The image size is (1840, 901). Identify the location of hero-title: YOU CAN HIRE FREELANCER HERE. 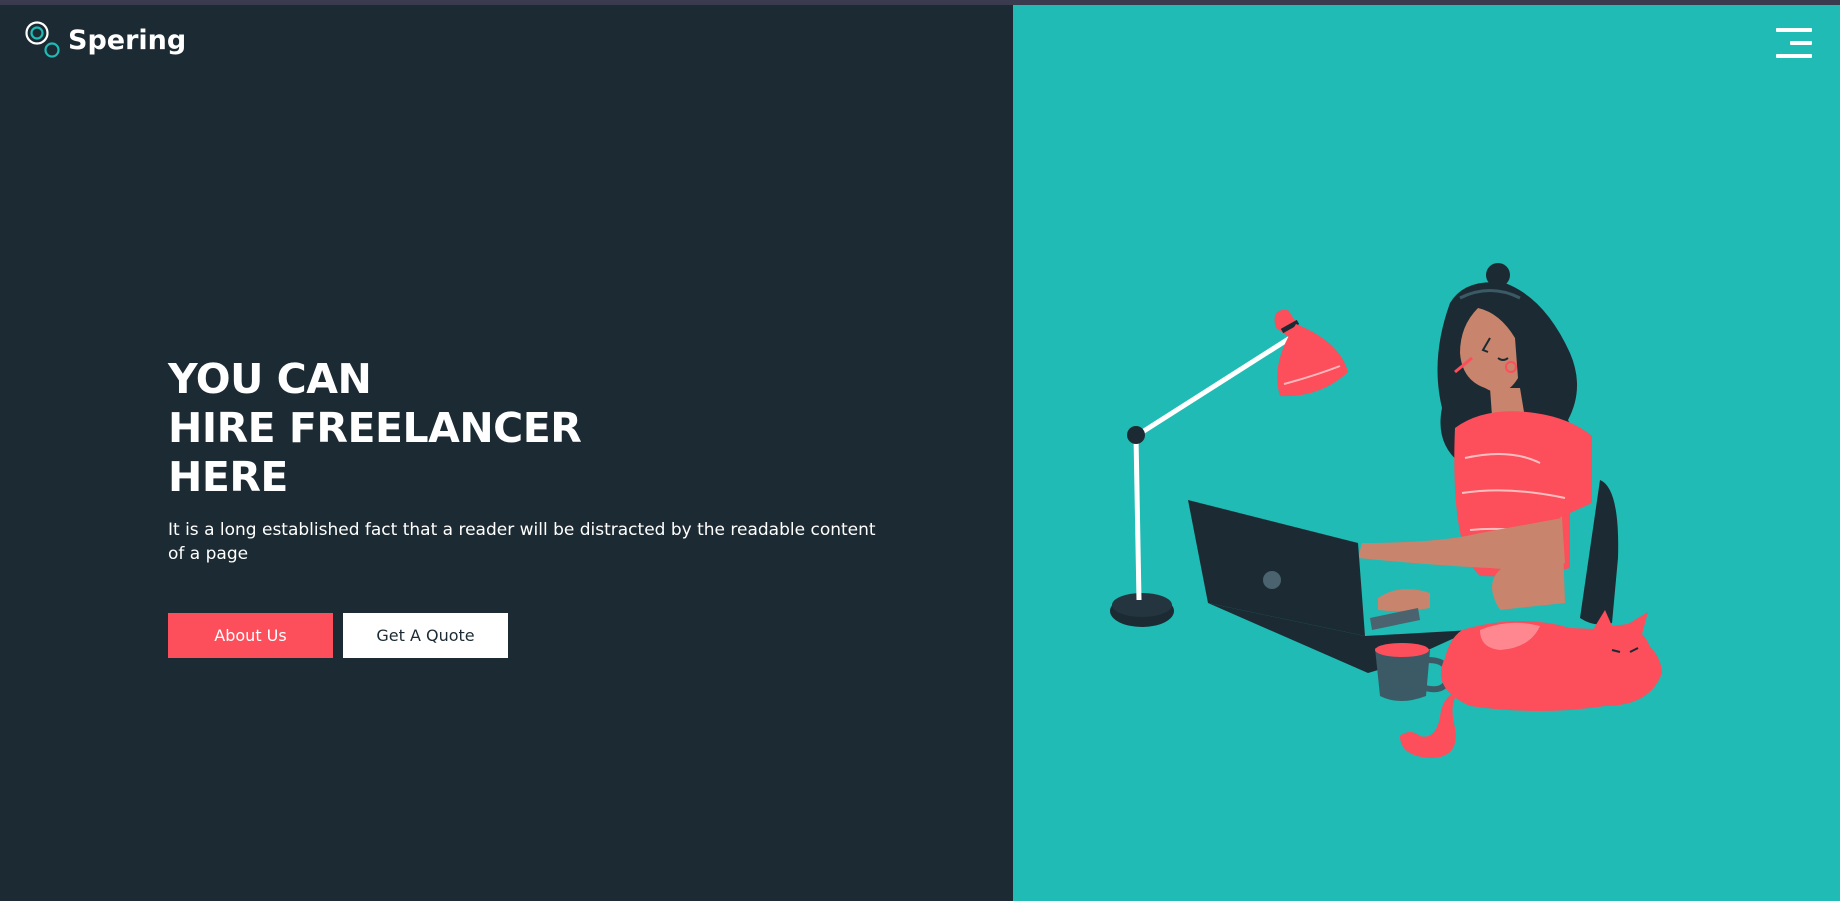
(538, 428).